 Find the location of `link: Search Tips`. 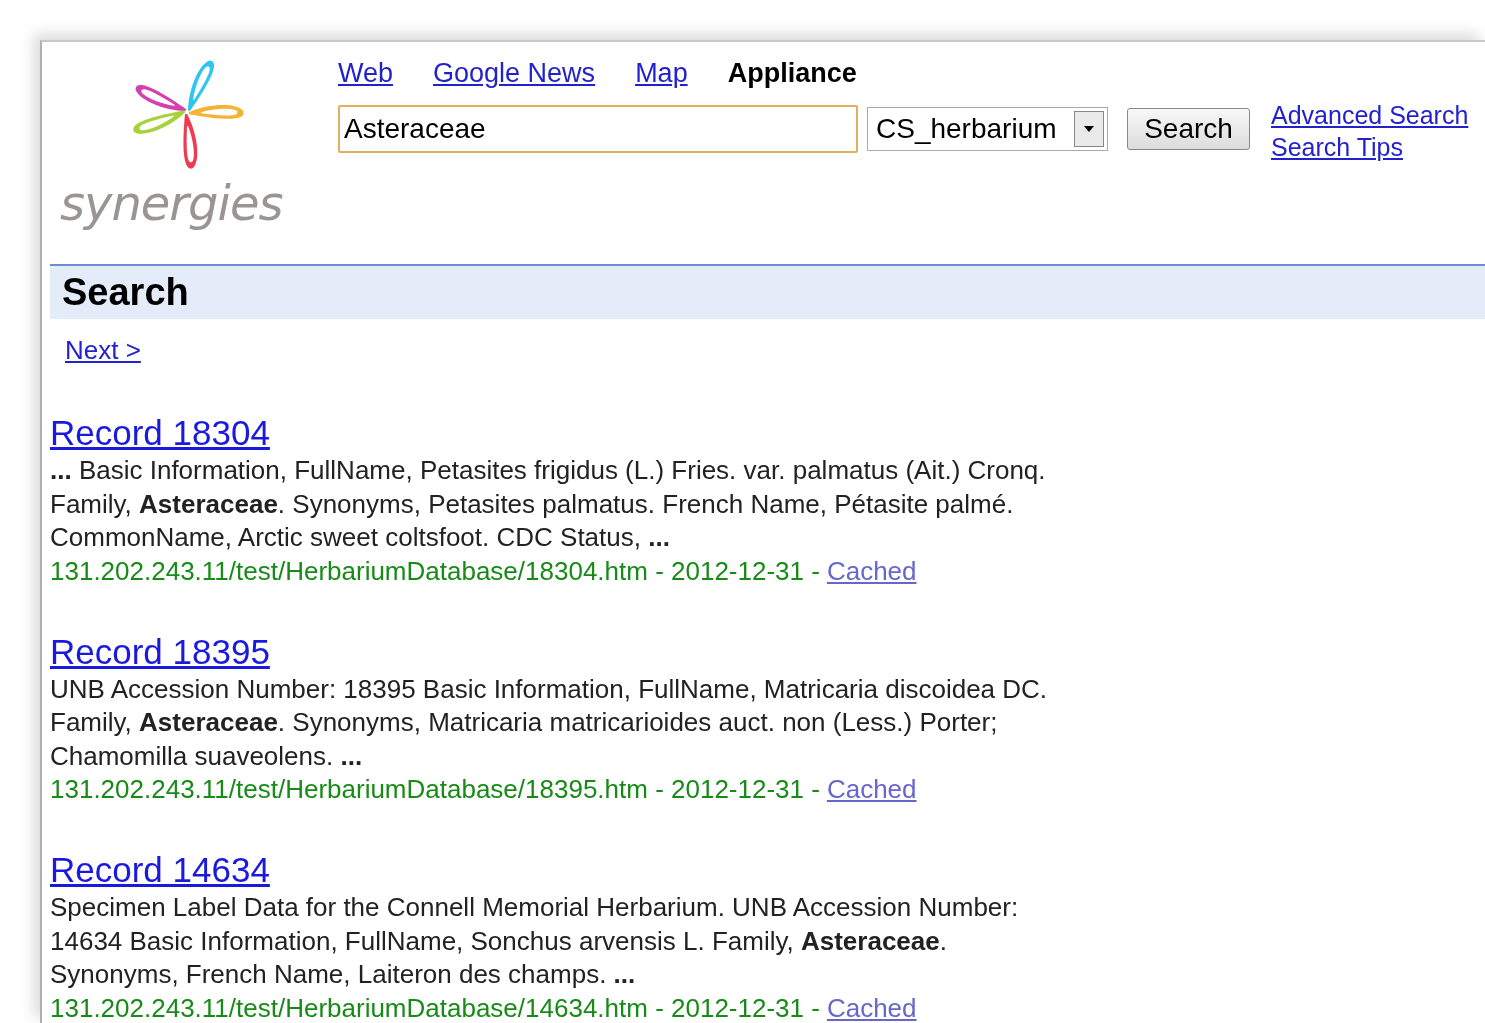

link: Search Tips is located at coordinates (1370, 147).